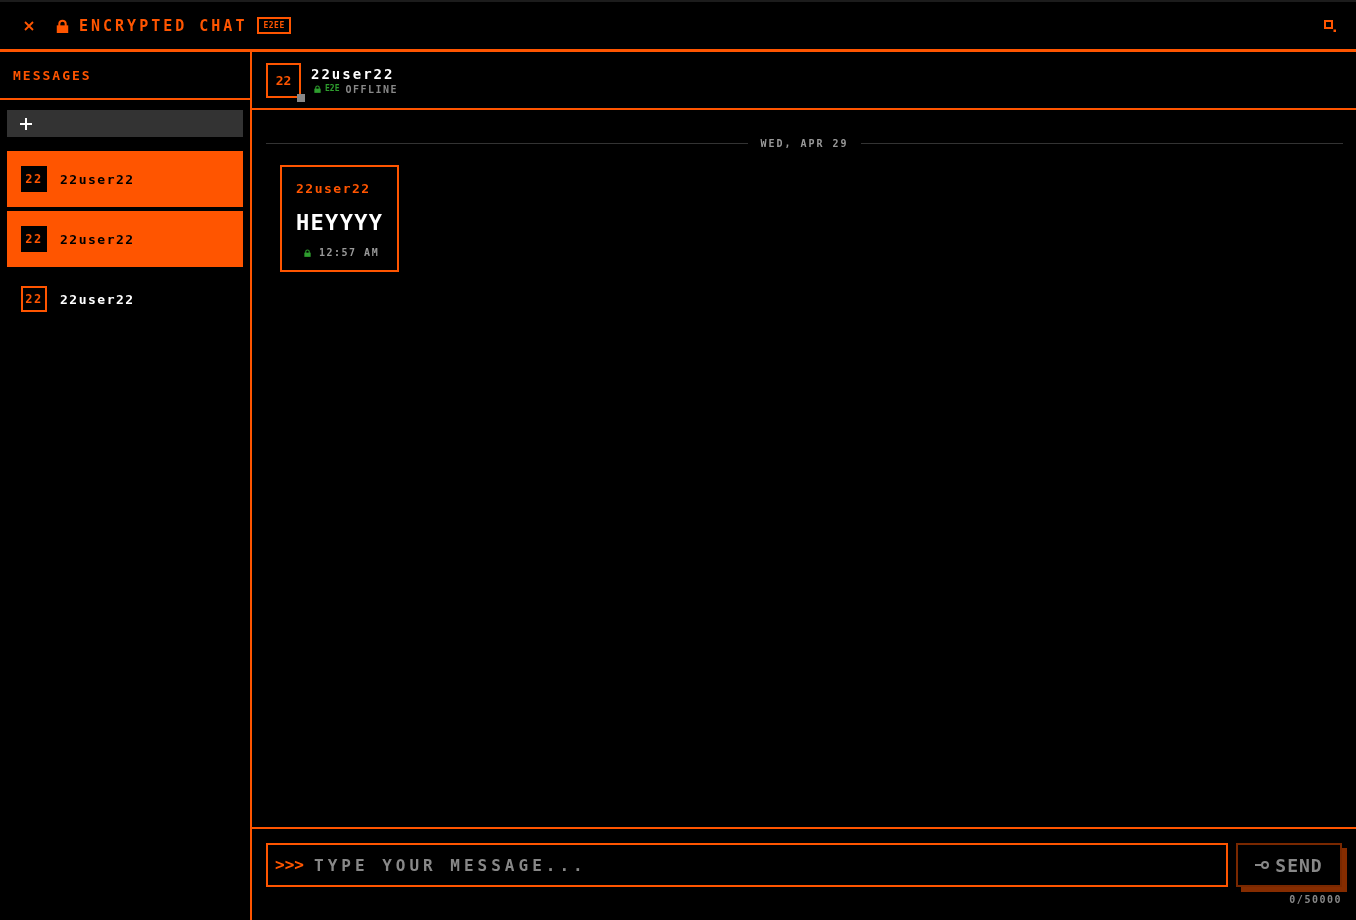 The height and width of the screenshot is (920, 1356). Describe the element at coordinates (163, 25) in the screenshot. I see `app-title: ENCRYPTED CHAT` at that location.